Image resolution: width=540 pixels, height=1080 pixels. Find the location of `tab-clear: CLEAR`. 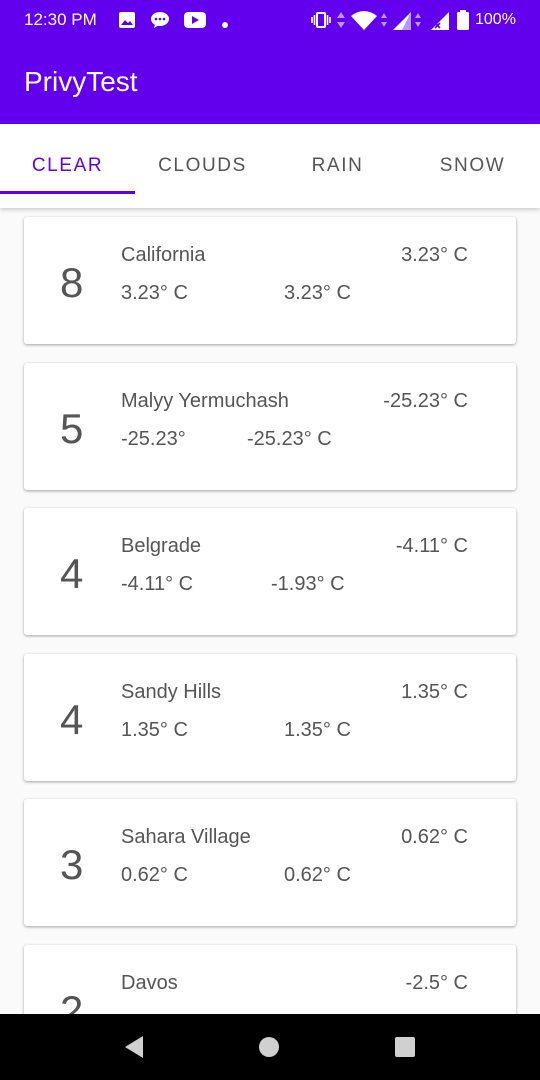

tab-clear: CLEAR is located at coordinates (67, 166).